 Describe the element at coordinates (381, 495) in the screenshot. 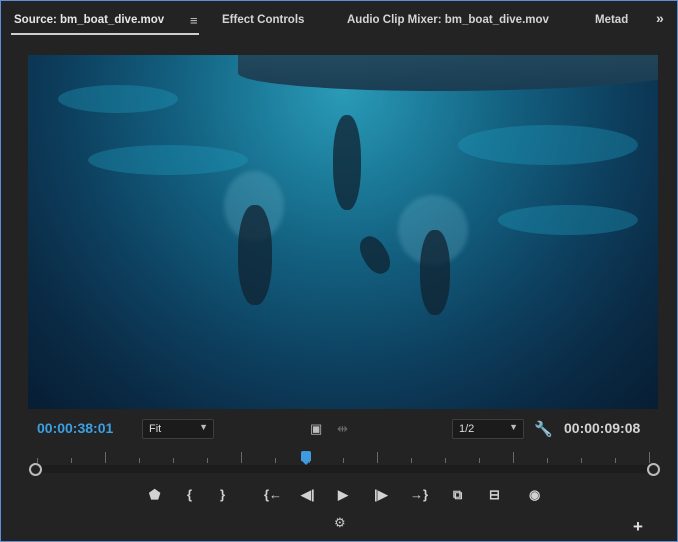

I see `step-forward-button: |▶` at that location.